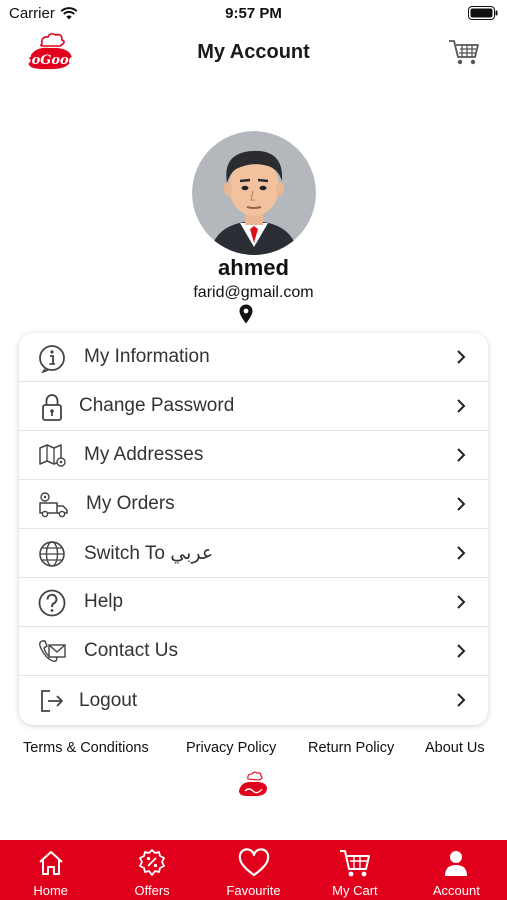  Describe the element at coordinates (455, 748) in the screenshot. I see `about-us-link: About Us` at that location.